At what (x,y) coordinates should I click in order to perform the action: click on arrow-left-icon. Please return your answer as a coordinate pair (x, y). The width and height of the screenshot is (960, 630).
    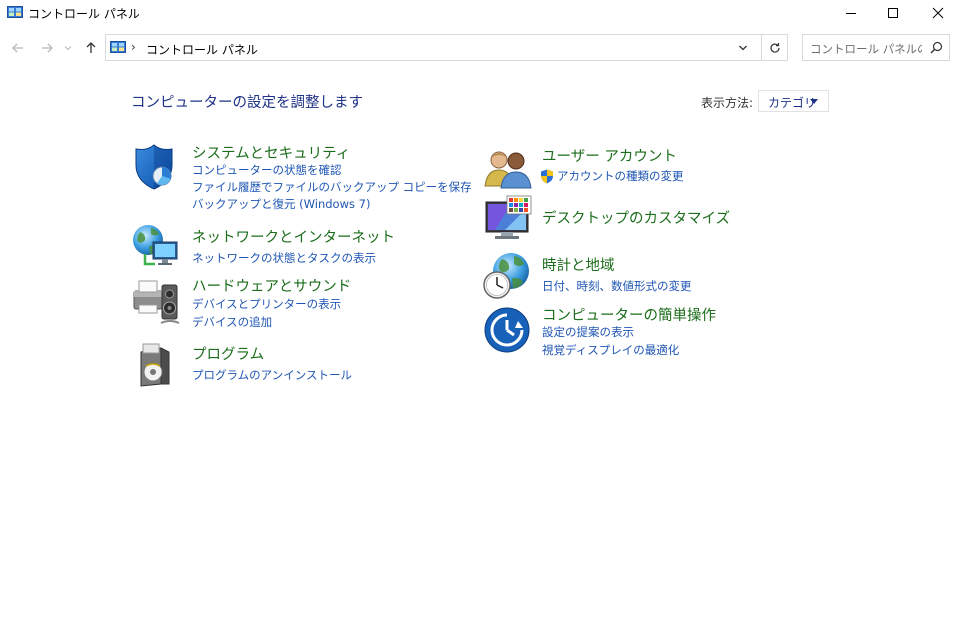
    Looking at the image, I should click on (17, 48).